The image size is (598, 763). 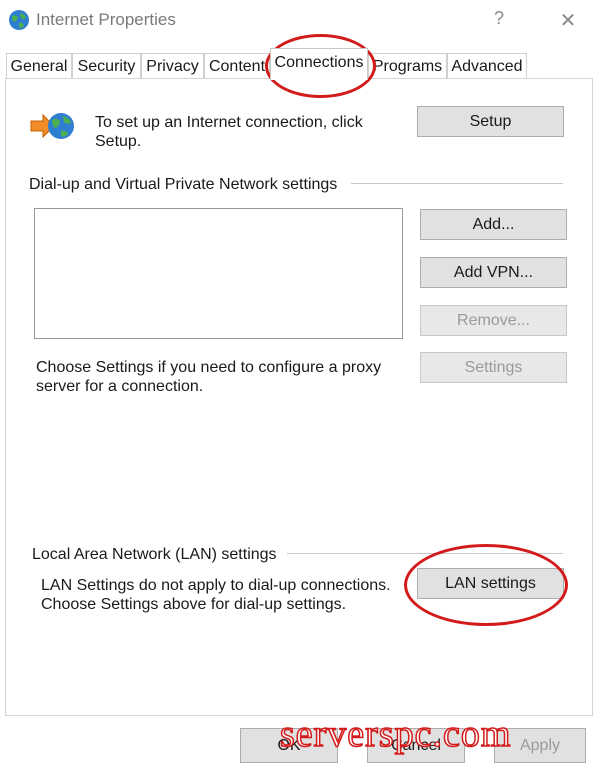 I want to click on connection-wizard-icon, so click(x=53, y=126).